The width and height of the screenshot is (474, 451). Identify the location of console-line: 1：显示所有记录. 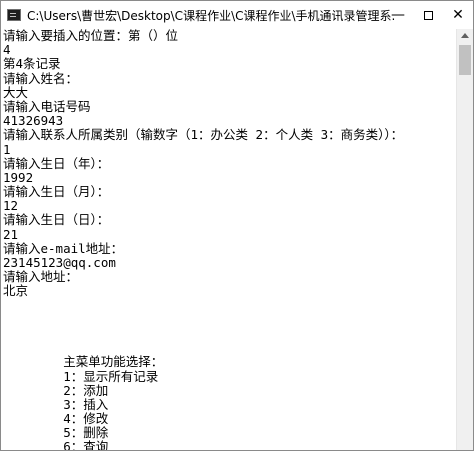
(81, 376).